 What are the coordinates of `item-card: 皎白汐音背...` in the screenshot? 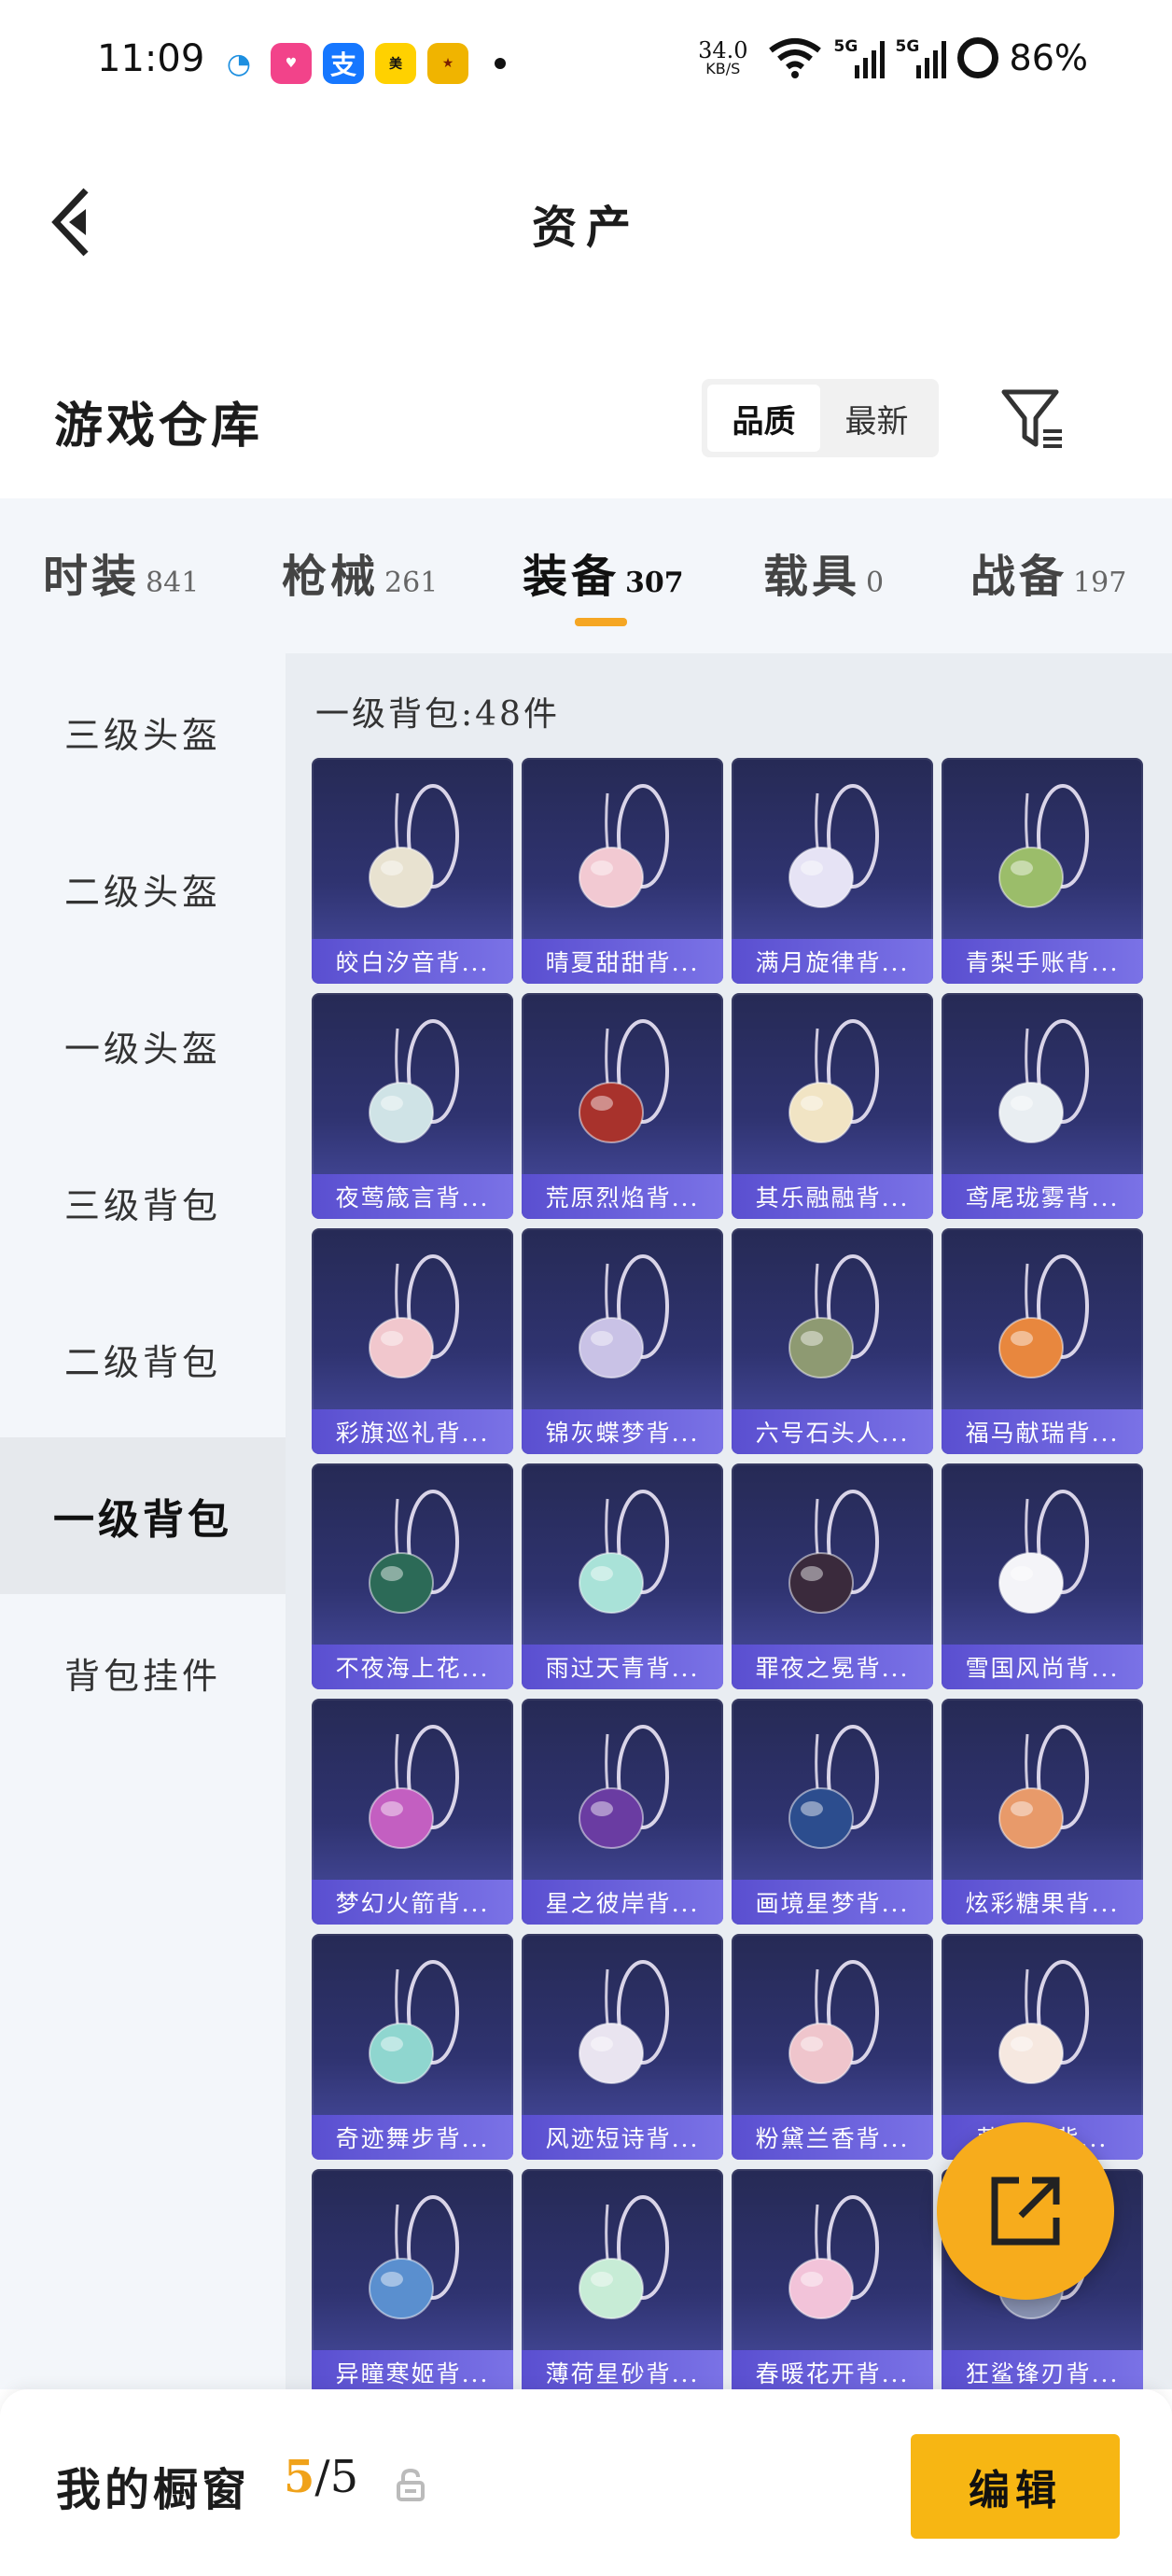 It's located at (412, 871).